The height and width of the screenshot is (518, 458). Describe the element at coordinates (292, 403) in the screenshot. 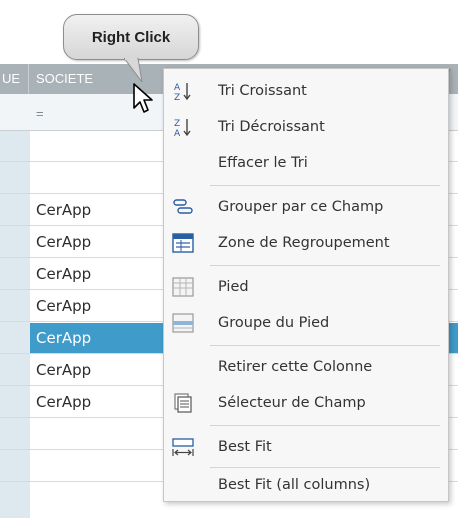

I see `menu-item-label: Sélecteur de Champ` at that location.